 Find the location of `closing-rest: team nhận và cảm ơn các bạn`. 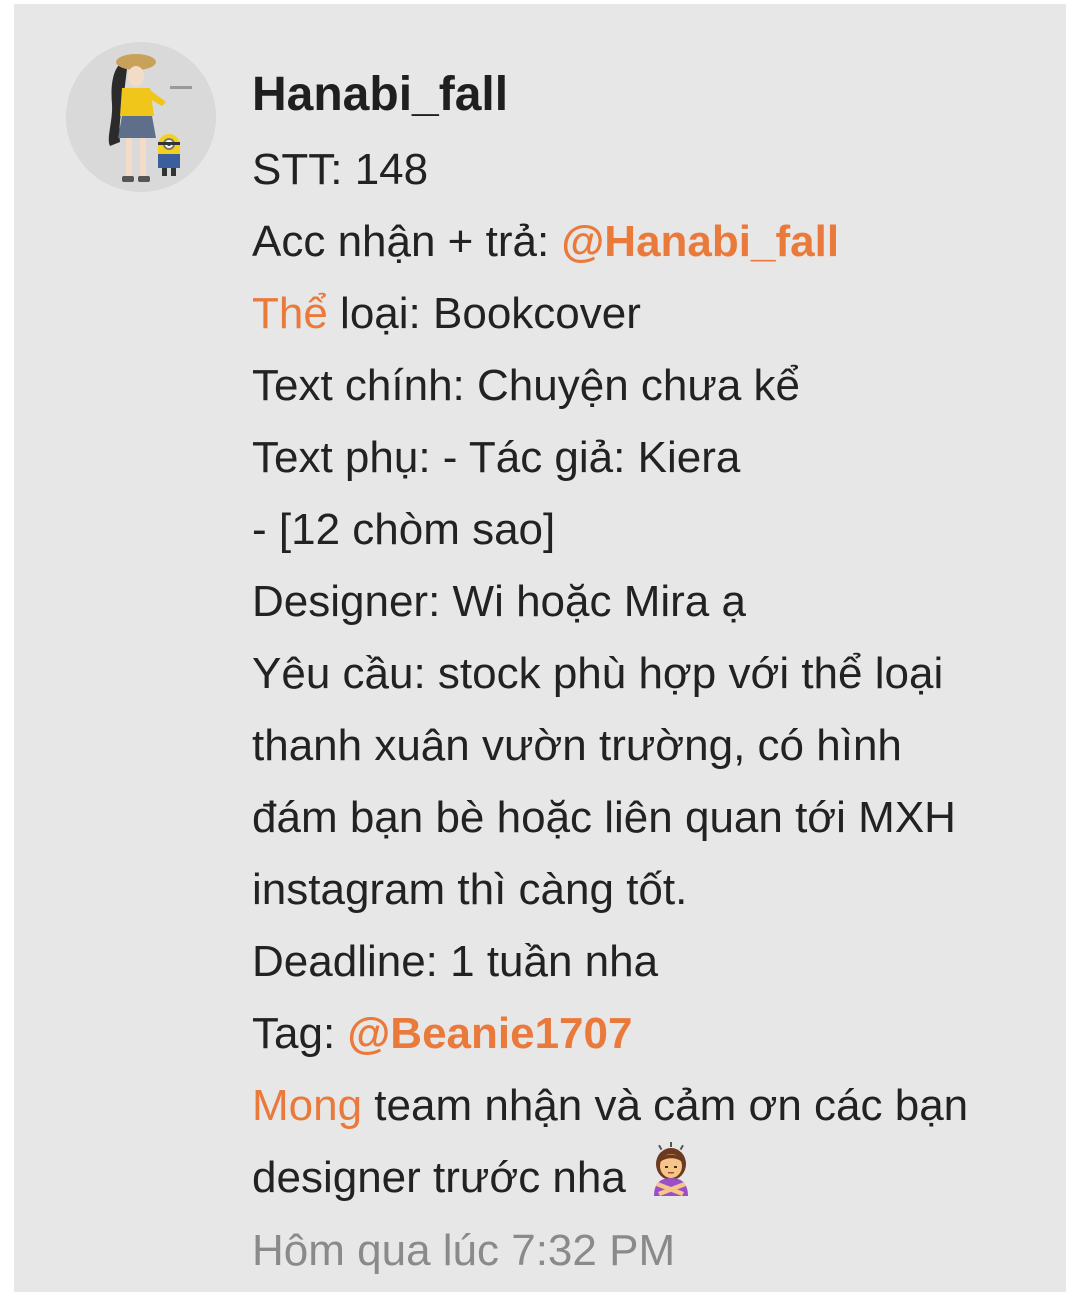

closing-rest: team nhận và cảm ơn các bạn is located at coordinates (665, 1105).